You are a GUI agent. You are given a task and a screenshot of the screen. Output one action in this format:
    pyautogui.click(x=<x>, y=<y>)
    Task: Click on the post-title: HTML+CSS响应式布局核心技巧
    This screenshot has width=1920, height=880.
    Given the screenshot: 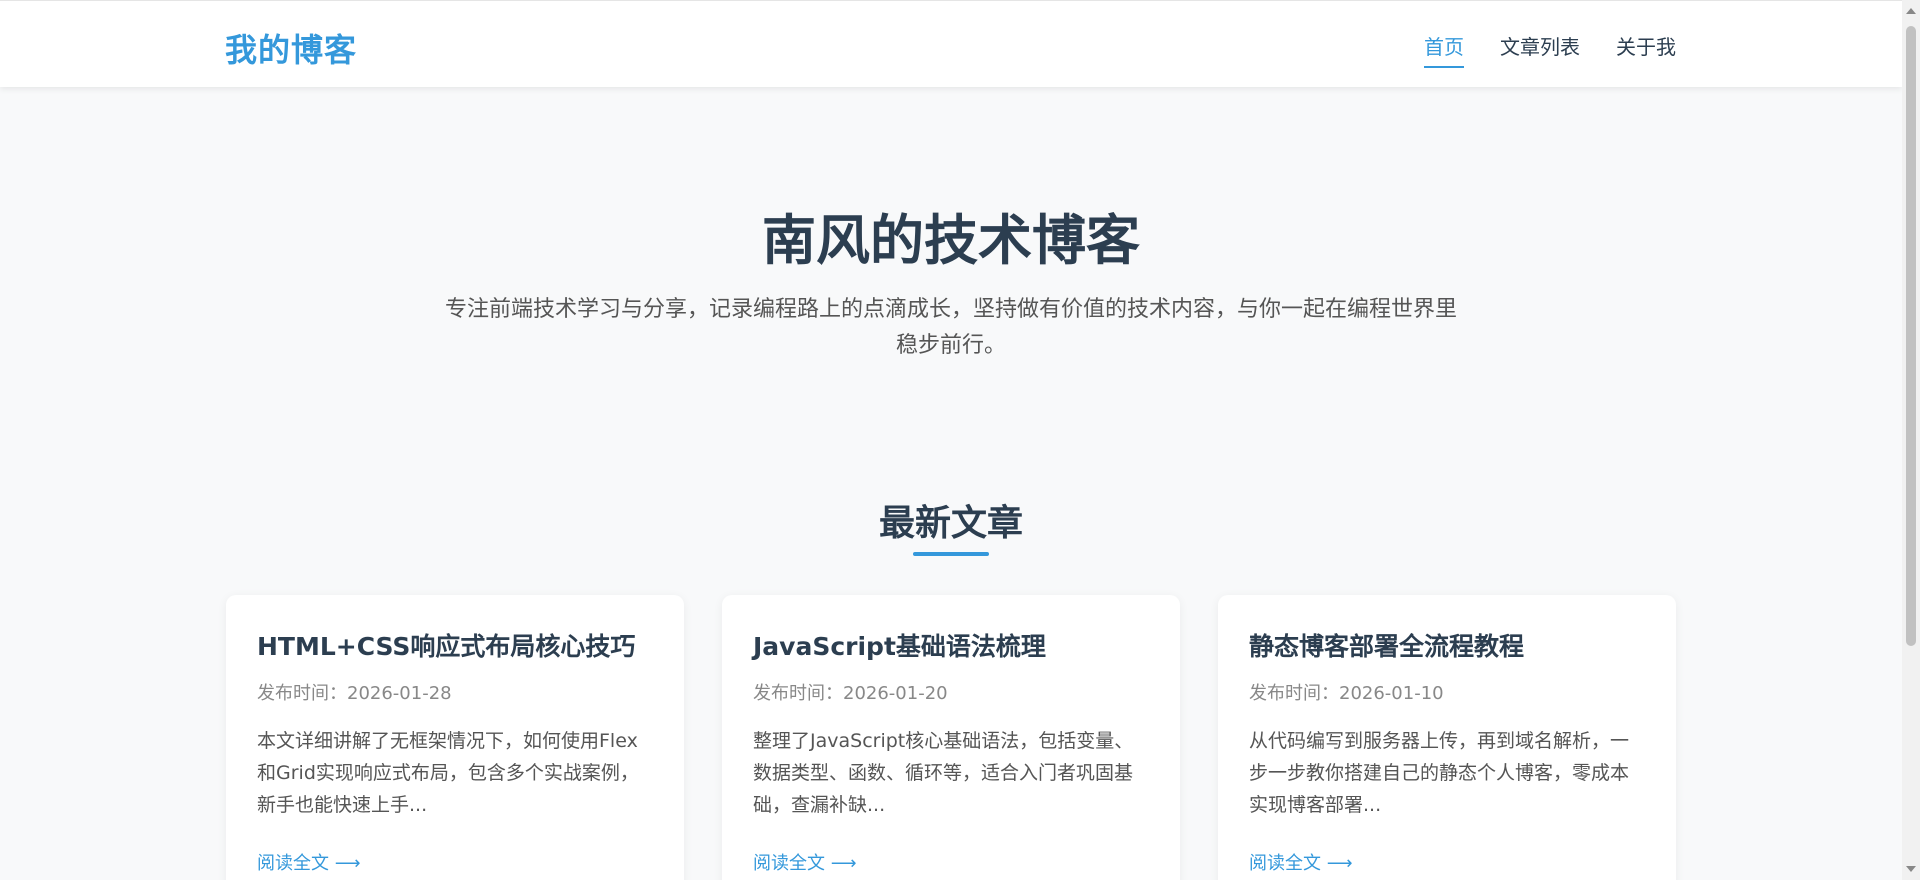 What is the action you would take?
    pyautogui.click(x=446, y=645)
    